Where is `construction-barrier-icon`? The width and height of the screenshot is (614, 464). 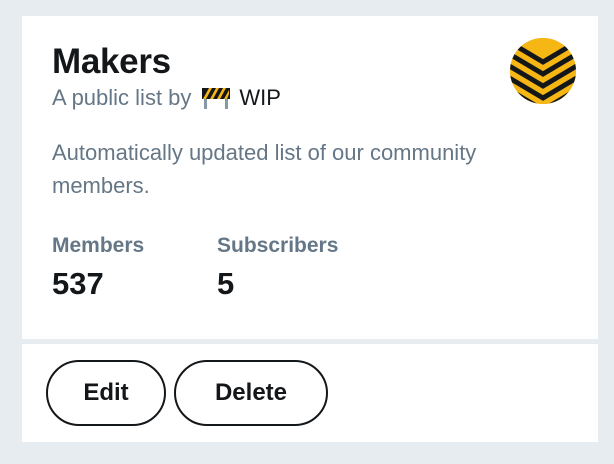
construction-barrier-icon is located at coordinates (216, 98).